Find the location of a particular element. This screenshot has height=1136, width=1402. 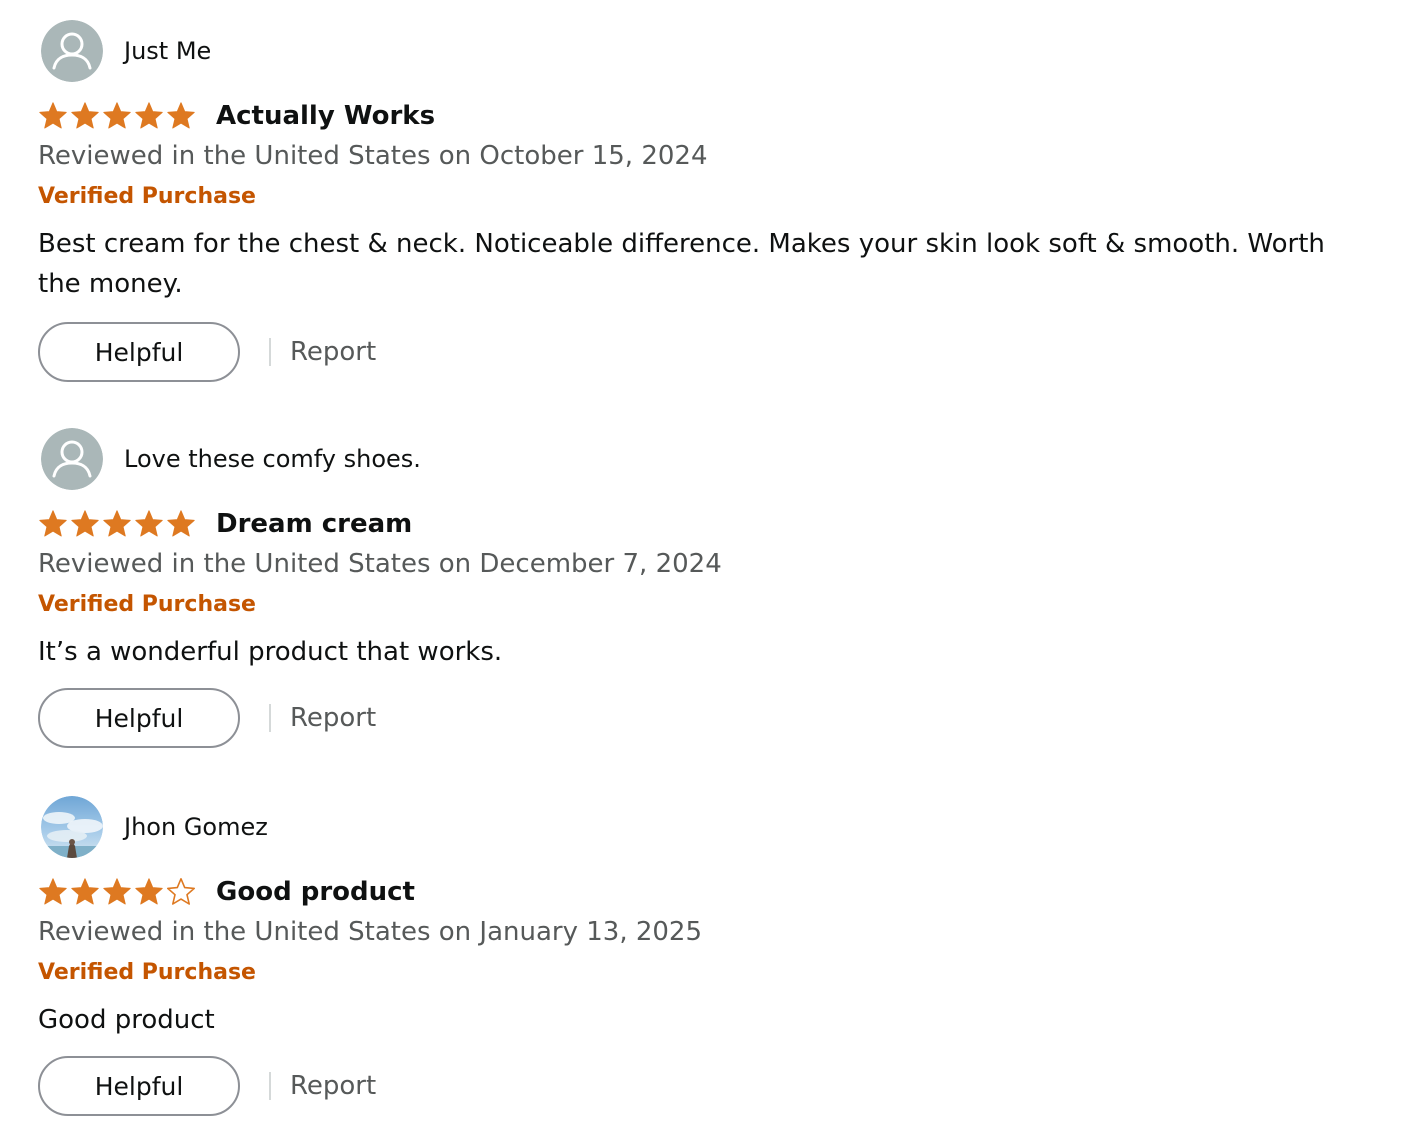

reviewer-profile: Jhon Gomez is located at coordinates (698, 827).